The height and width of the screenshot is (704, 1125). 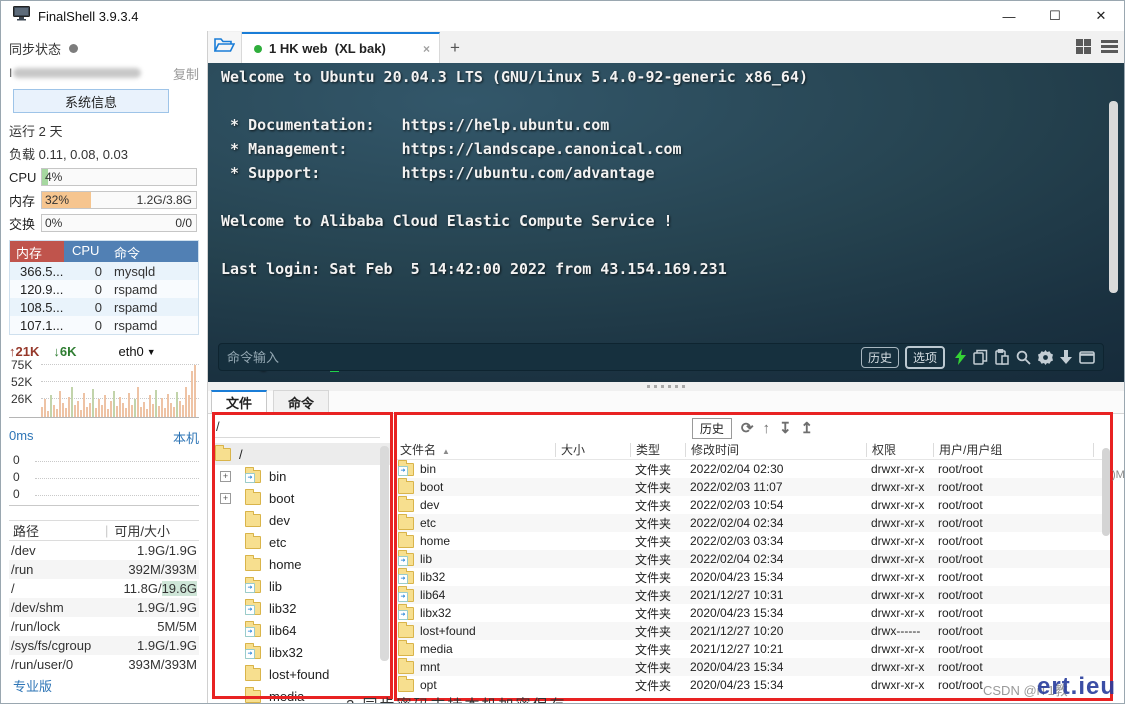 What do you see at coordinates (301, 520) in the screenshot?
I see `tree-item-dev: dev` at bounding box center [301, 520].